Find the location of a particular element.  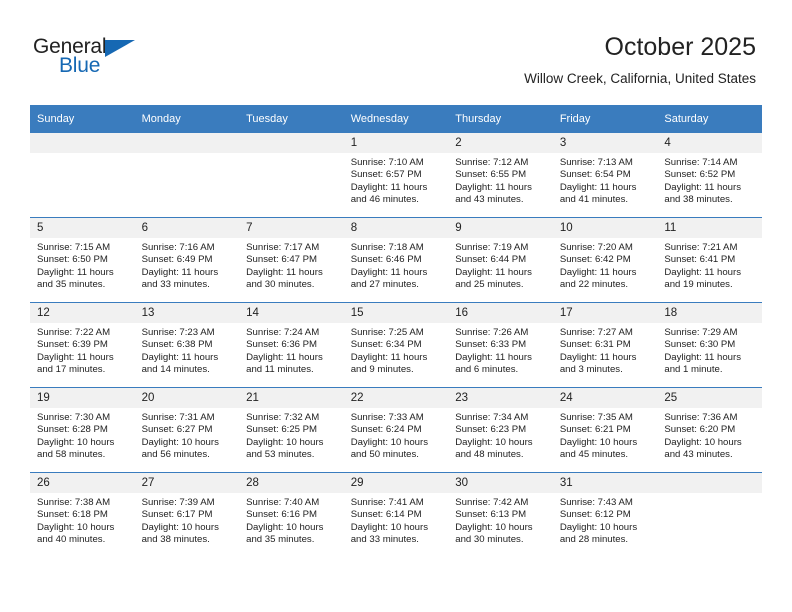

sunrise-text: Sunrise: 7:15 AM is located at coordinates (74, 247).